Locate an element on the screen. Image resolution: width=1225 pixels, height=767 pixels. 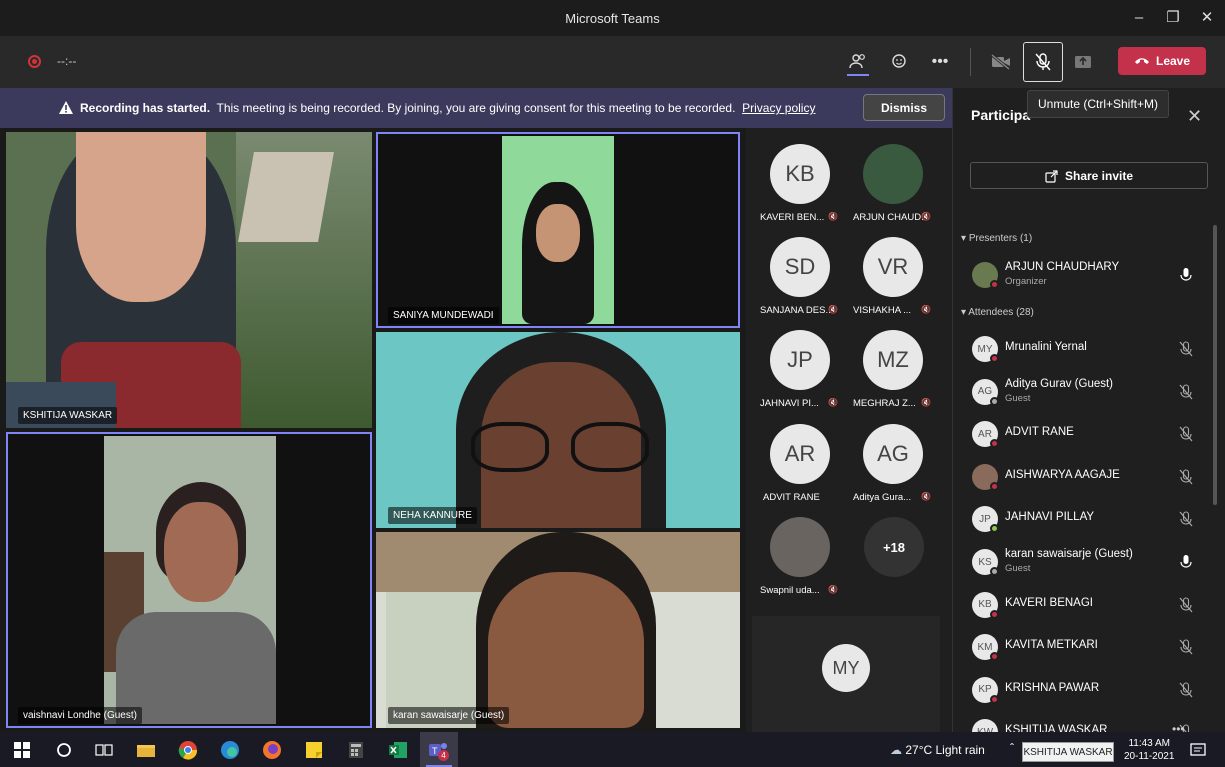
close-panel-icon: ✕ is located at coordinates (1194, 116).